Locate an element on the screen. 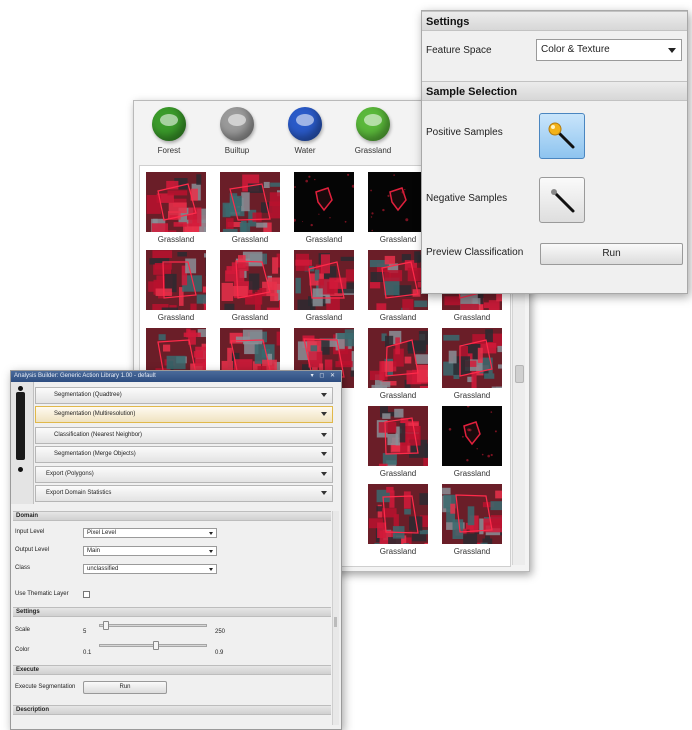 Image resolution: width=692 pixels, height=730 pixels. color-slider-thumb is located at coordinates (156, 645).